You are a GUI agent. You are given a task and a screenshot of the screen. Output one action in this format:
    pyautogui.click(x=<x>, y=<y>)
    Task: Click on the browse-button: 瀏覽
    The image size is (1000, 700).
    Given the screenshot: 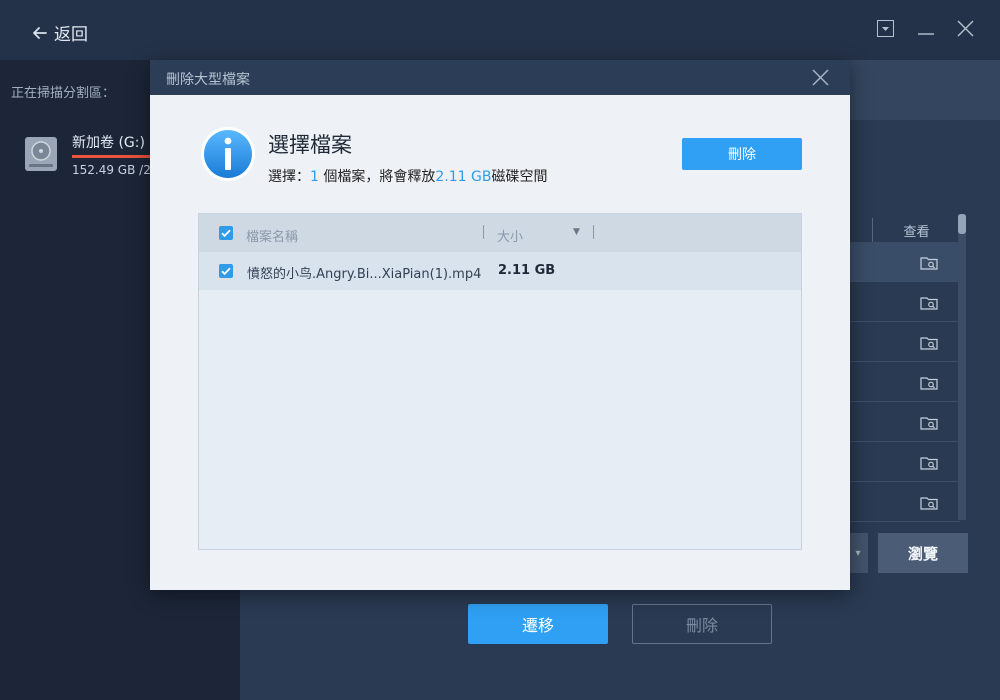 What is the action you would take?
    pyautogui.click(x=923, y=553)
    